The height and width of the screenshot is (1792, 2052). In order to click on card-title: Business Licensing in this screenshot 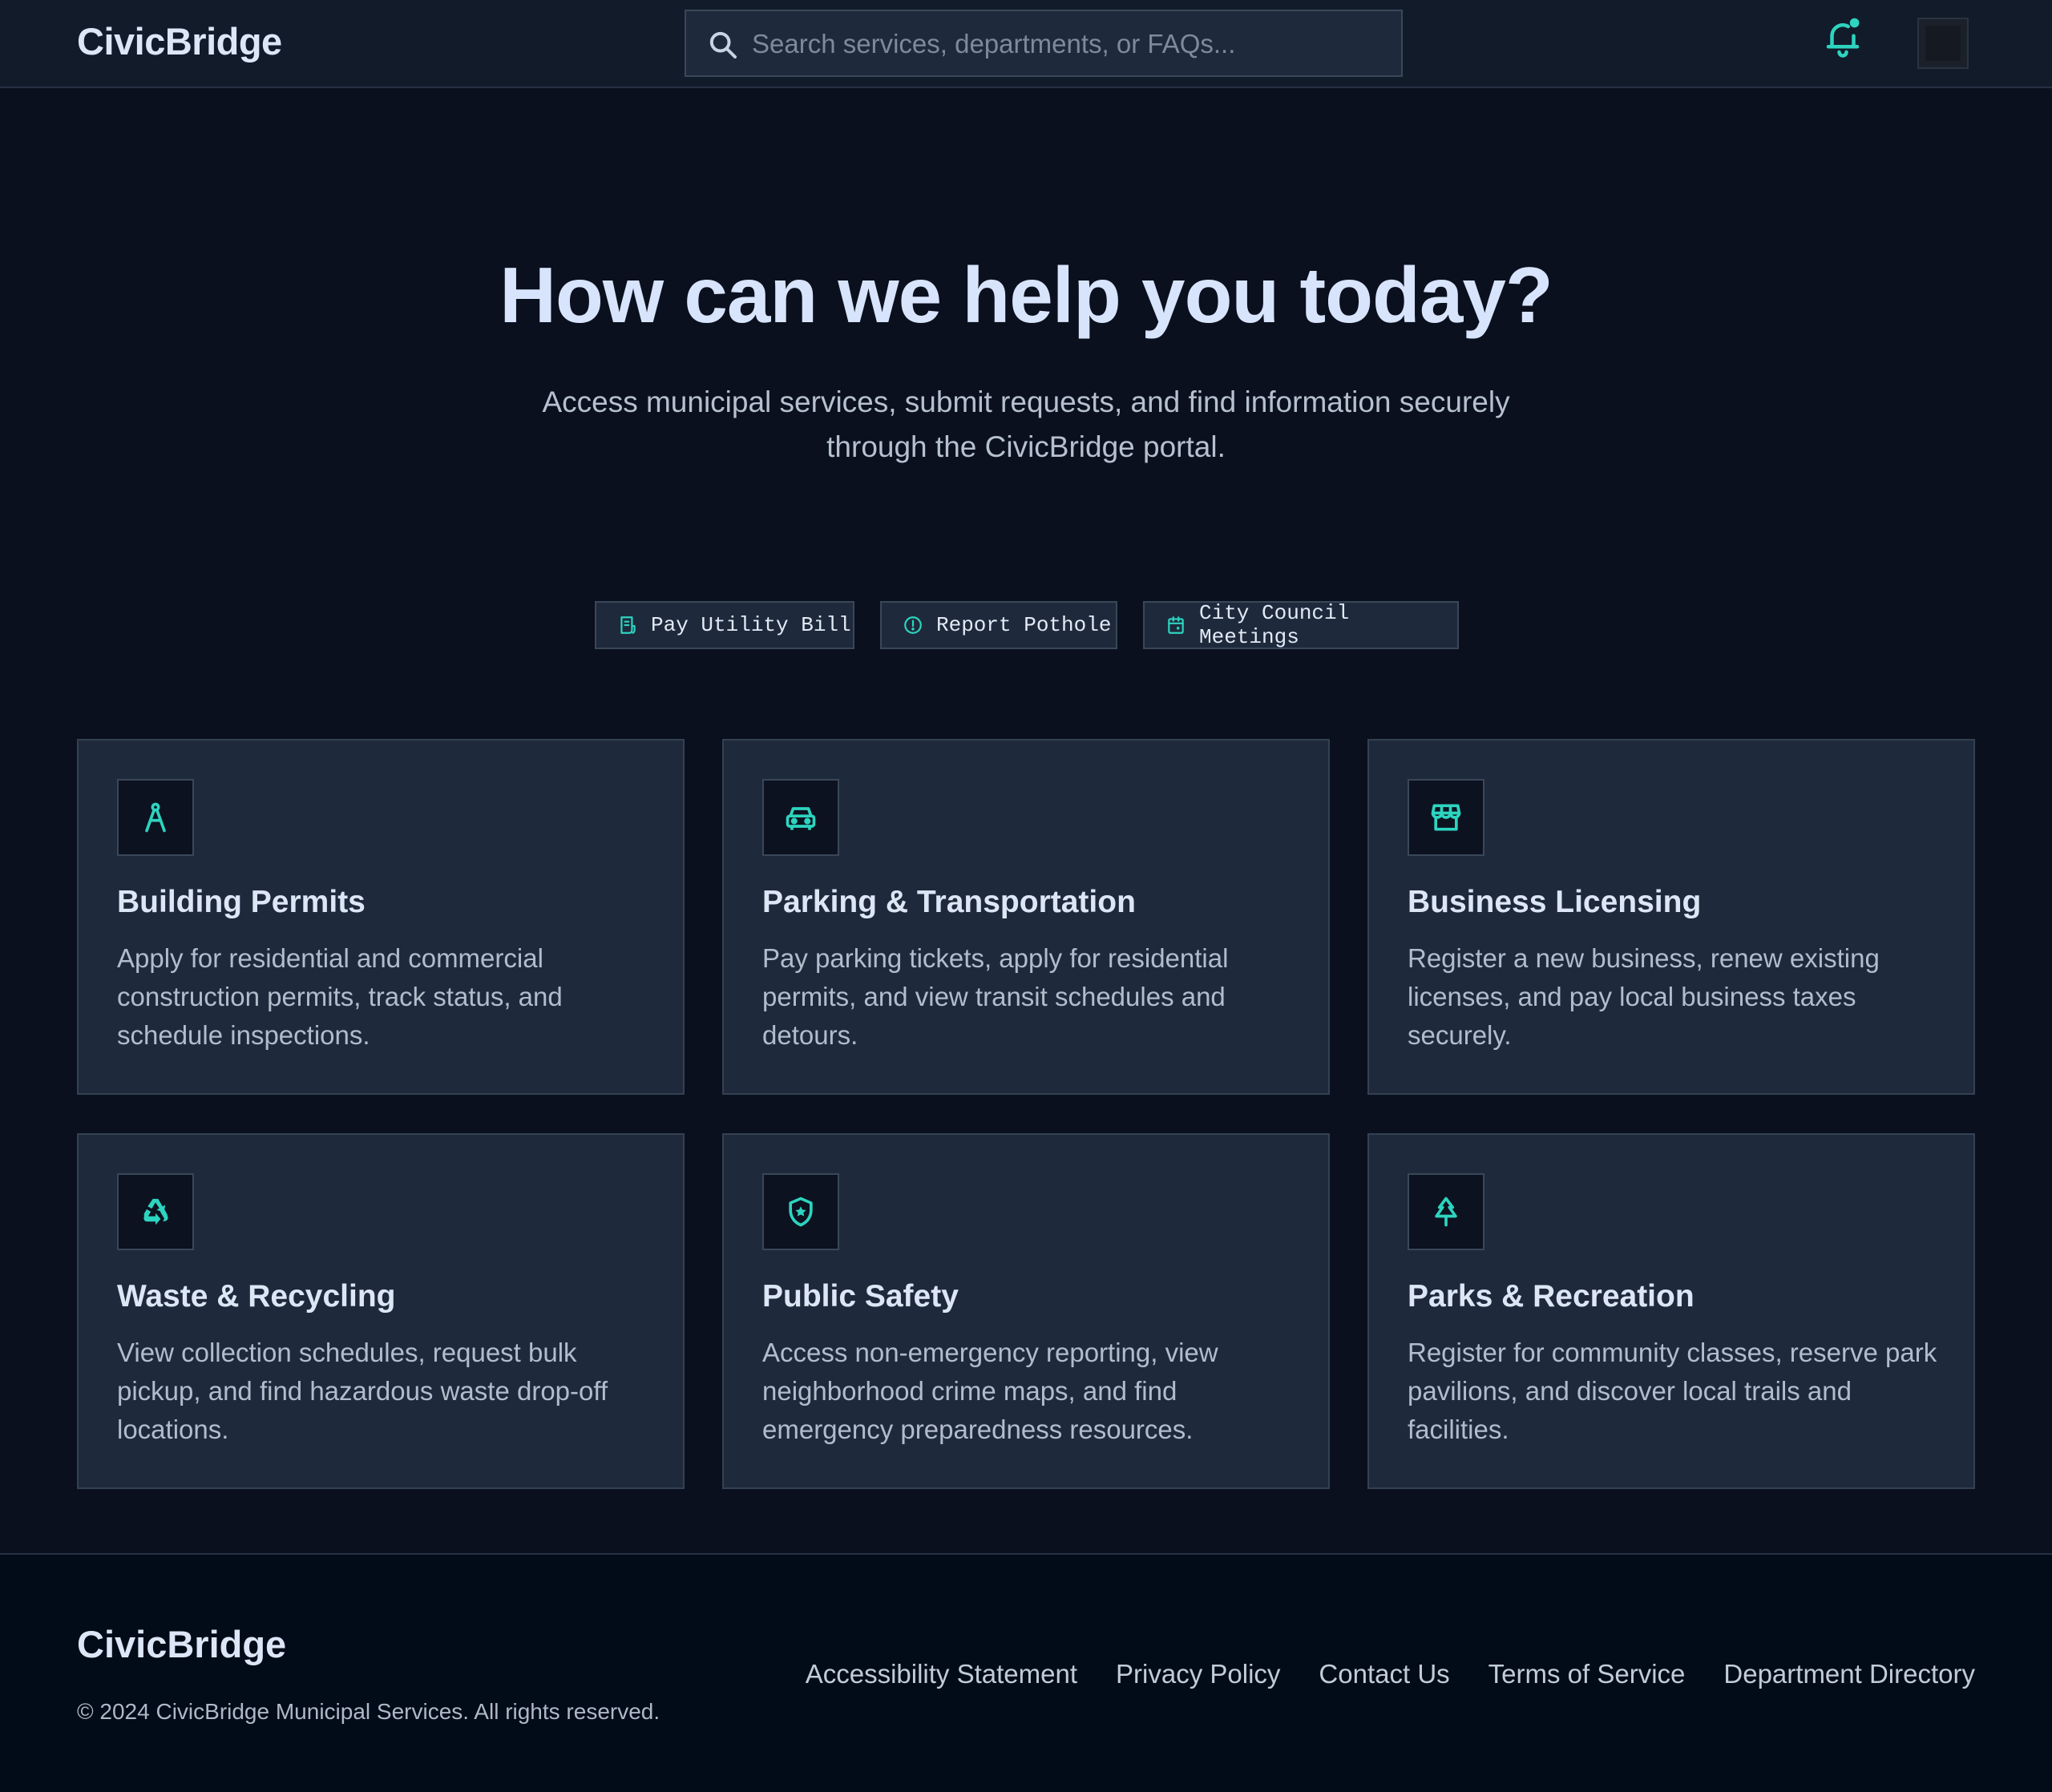, I will do `click(1555, 902)`.